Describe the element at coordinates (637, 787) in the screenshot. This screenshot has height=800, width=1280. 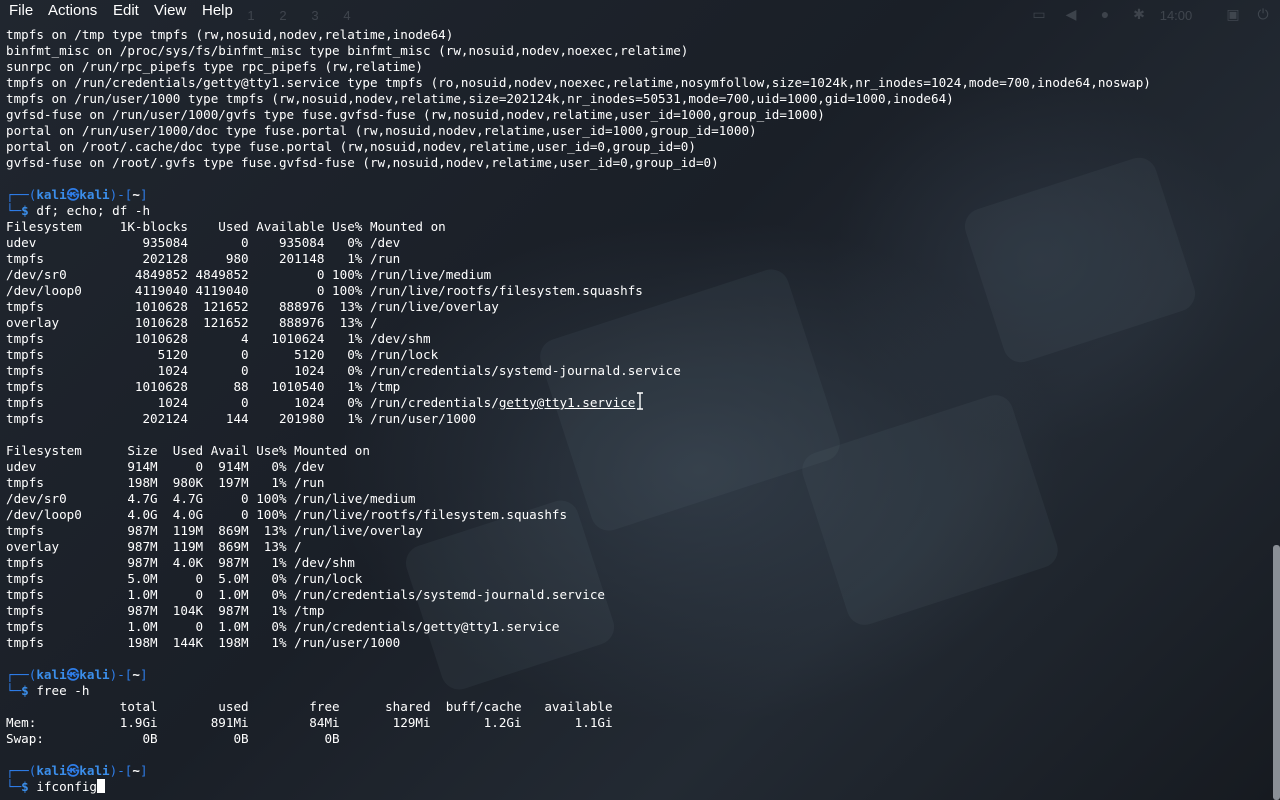
I see `command-input-line: └─$ ifconfig` at that location.